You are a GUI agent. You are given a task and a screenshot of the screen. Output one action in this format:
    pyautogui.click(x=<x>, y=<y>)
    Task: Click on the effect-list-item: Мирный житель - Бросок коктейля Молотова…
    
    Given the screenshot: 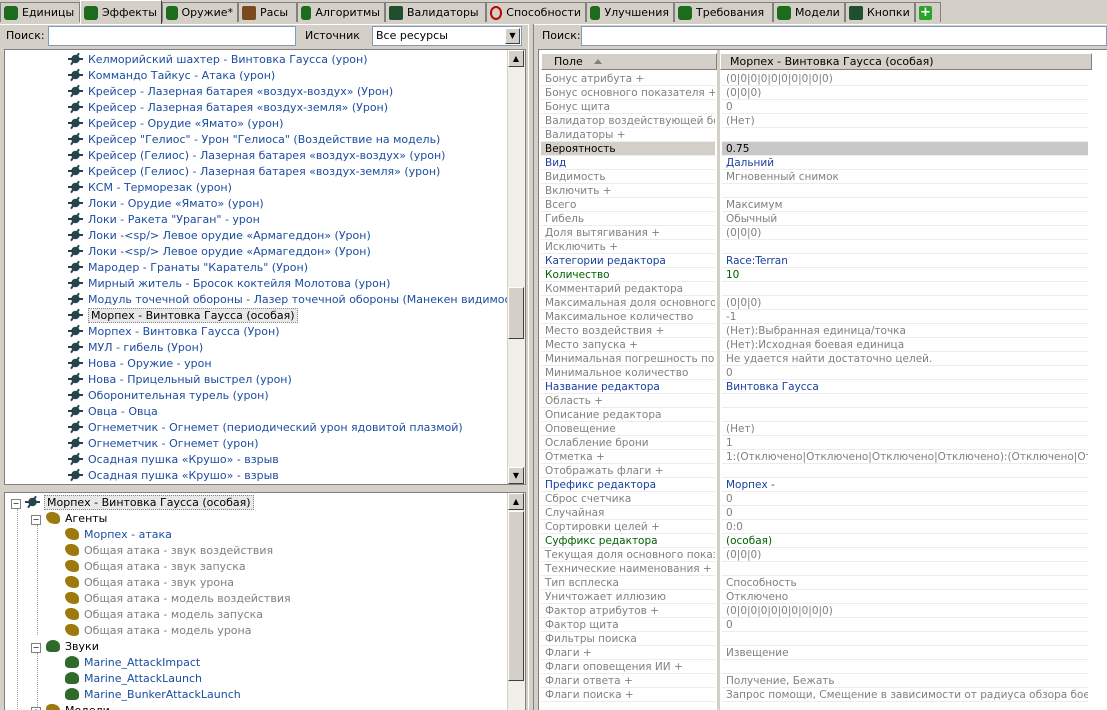 What is the action you would take?
    pyautogui.click(x=256, y=284)
    